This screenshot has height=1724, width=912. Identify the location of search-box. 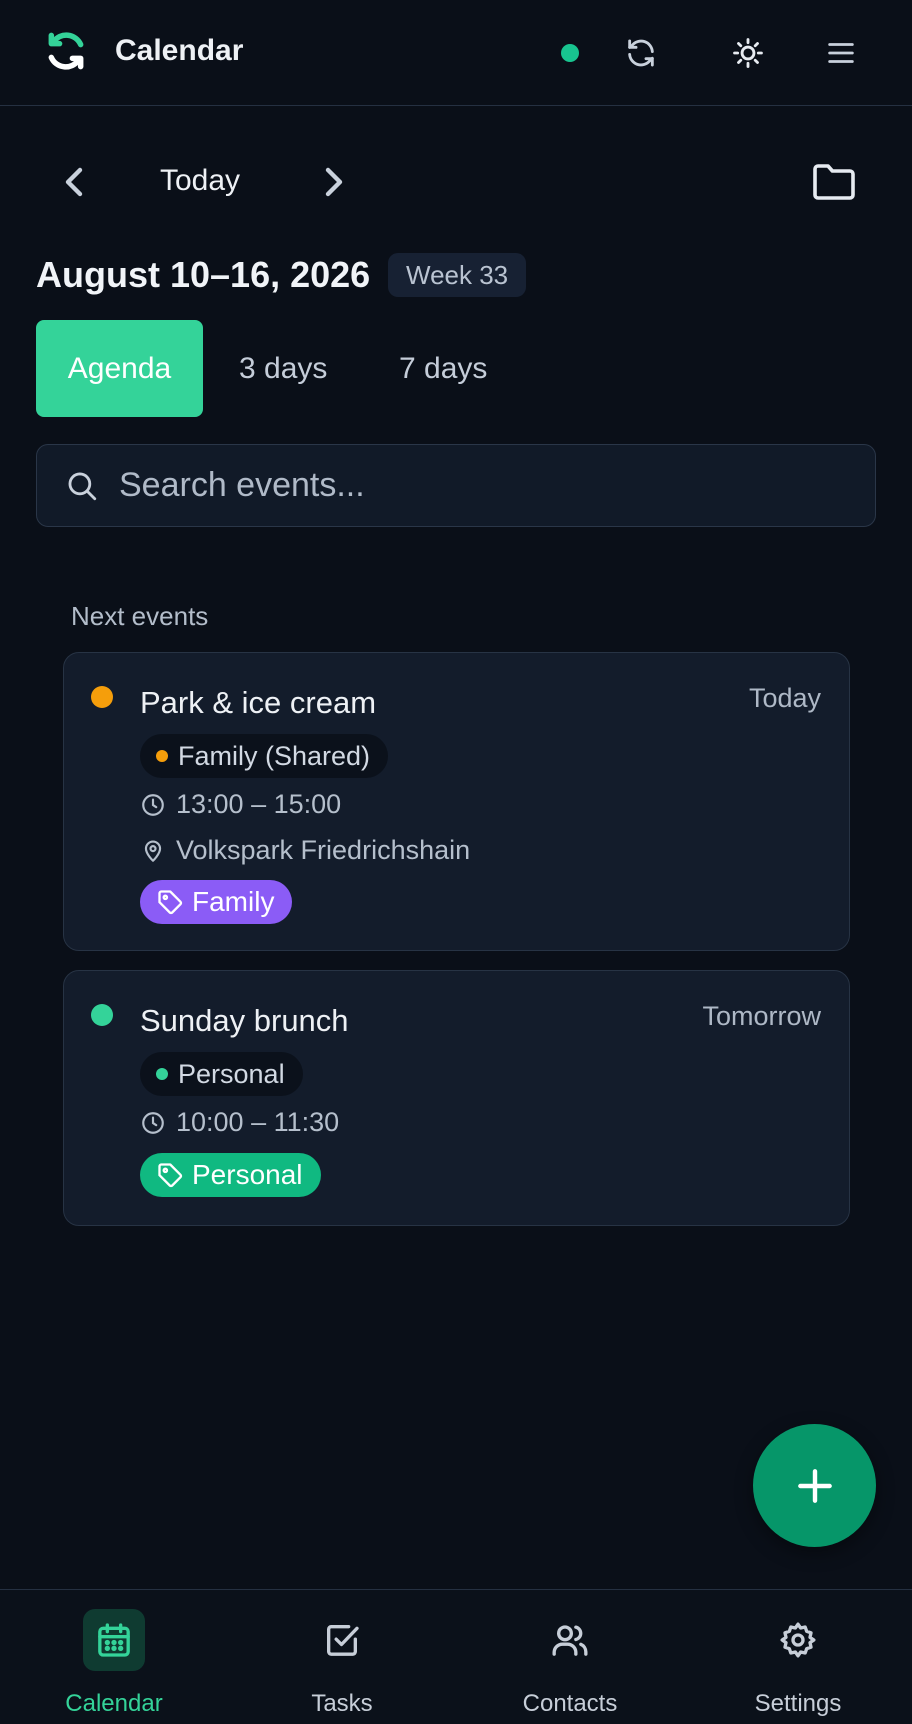
(456, 485).